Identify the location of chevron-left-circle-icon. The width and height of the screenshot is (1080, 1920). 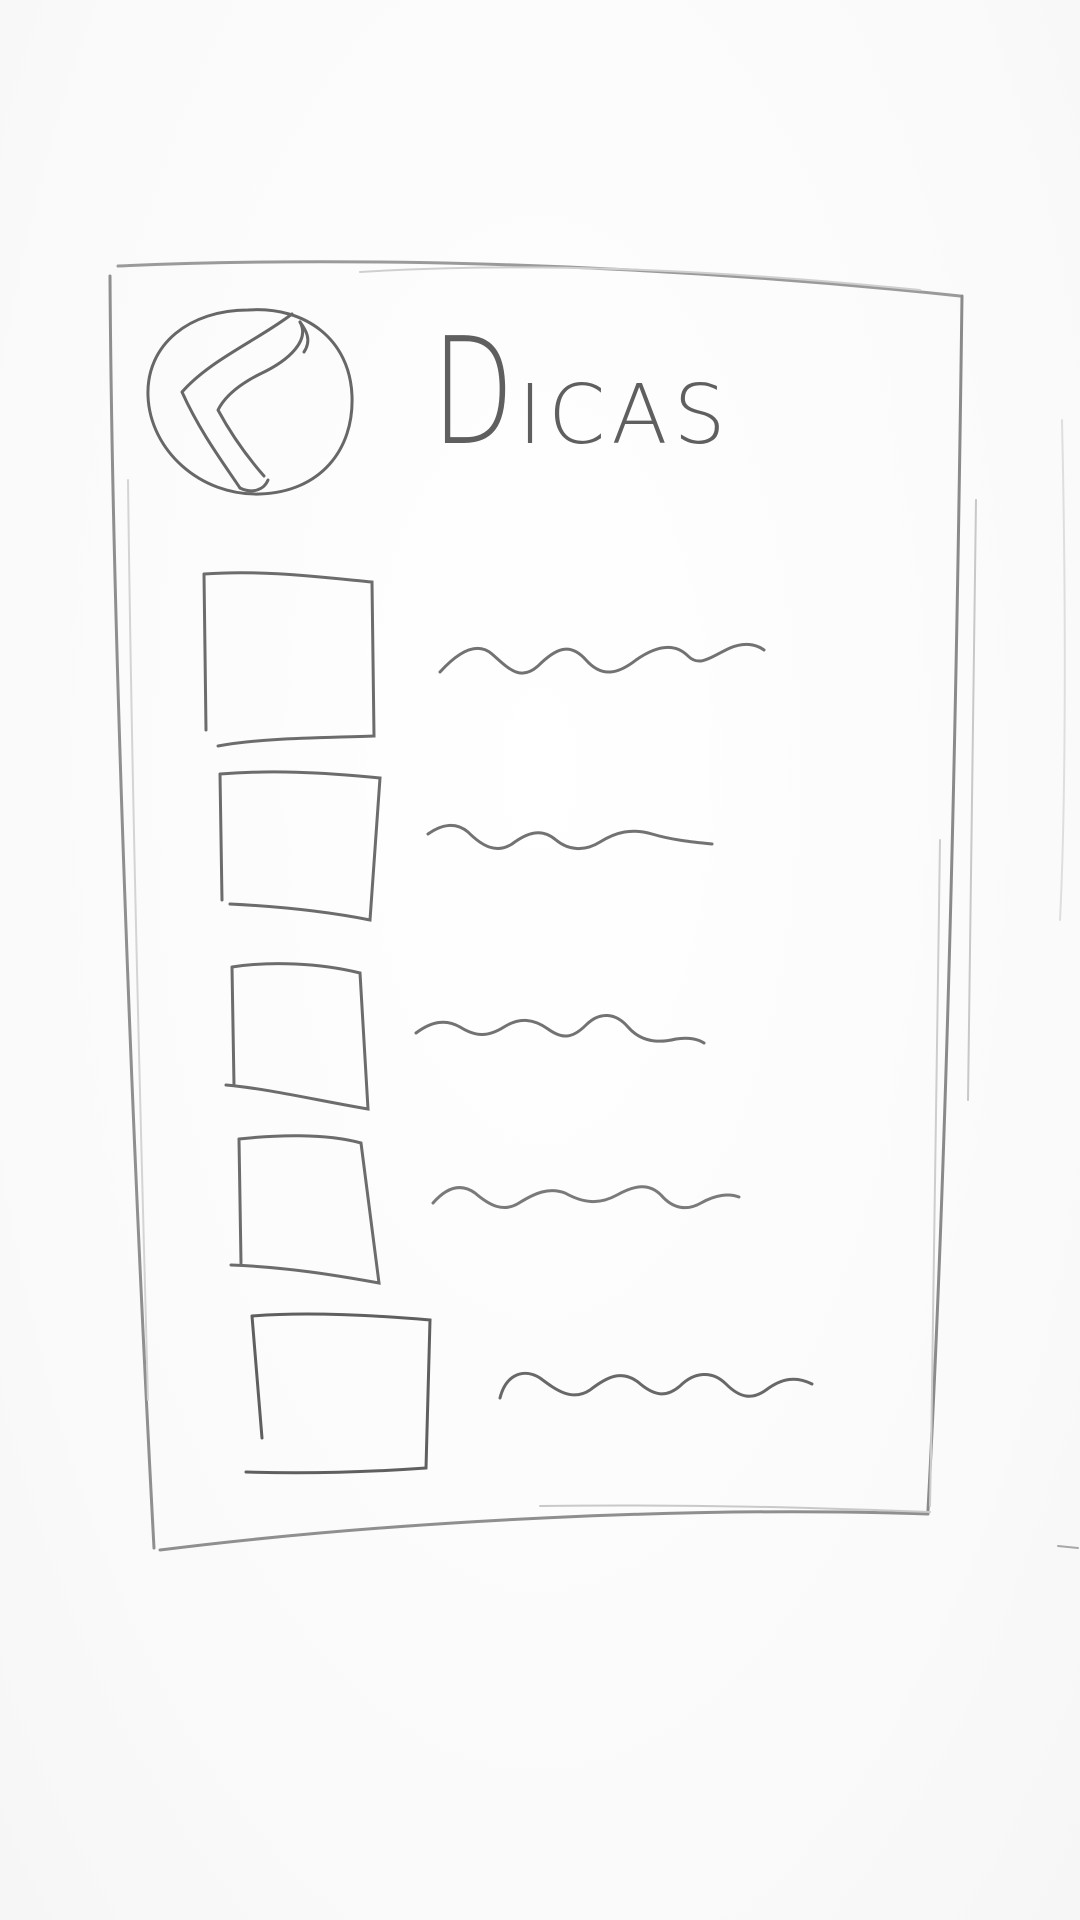
(250, 402).